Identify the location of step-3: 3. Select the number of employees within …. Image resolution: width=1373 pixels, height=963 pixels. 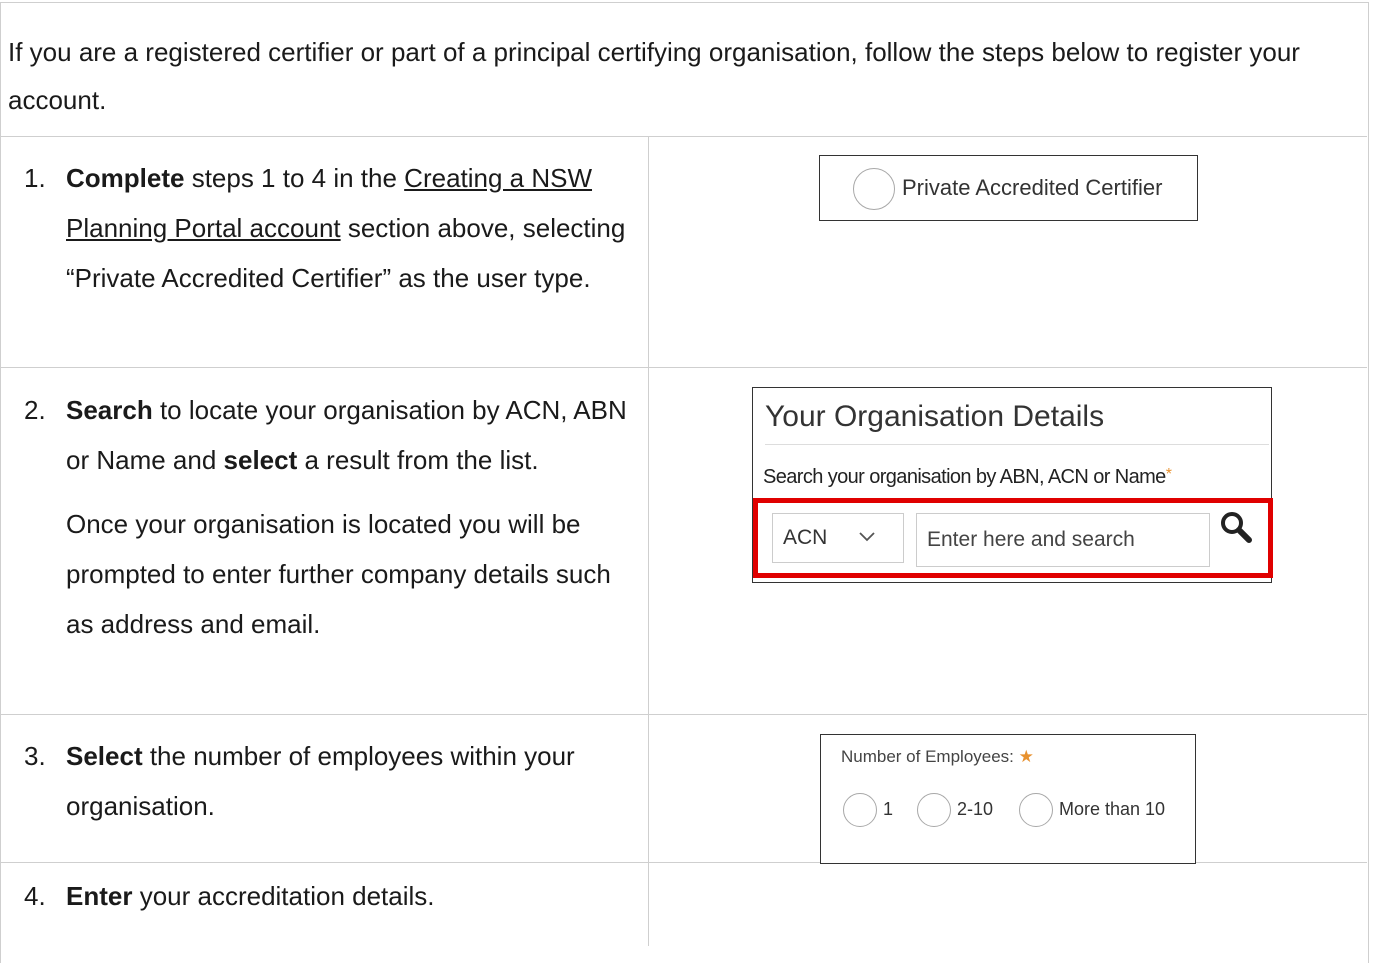
(329, 781).